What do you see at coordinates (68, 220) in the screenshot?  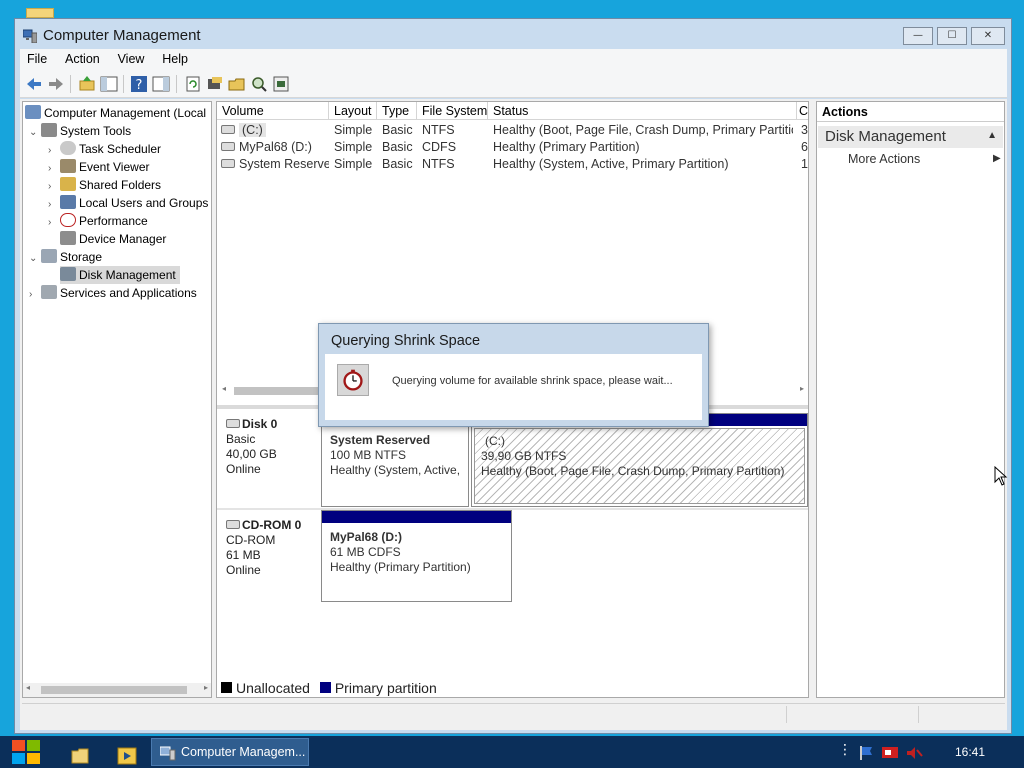 I see `performance-icon` at bounding box center [68, 220].